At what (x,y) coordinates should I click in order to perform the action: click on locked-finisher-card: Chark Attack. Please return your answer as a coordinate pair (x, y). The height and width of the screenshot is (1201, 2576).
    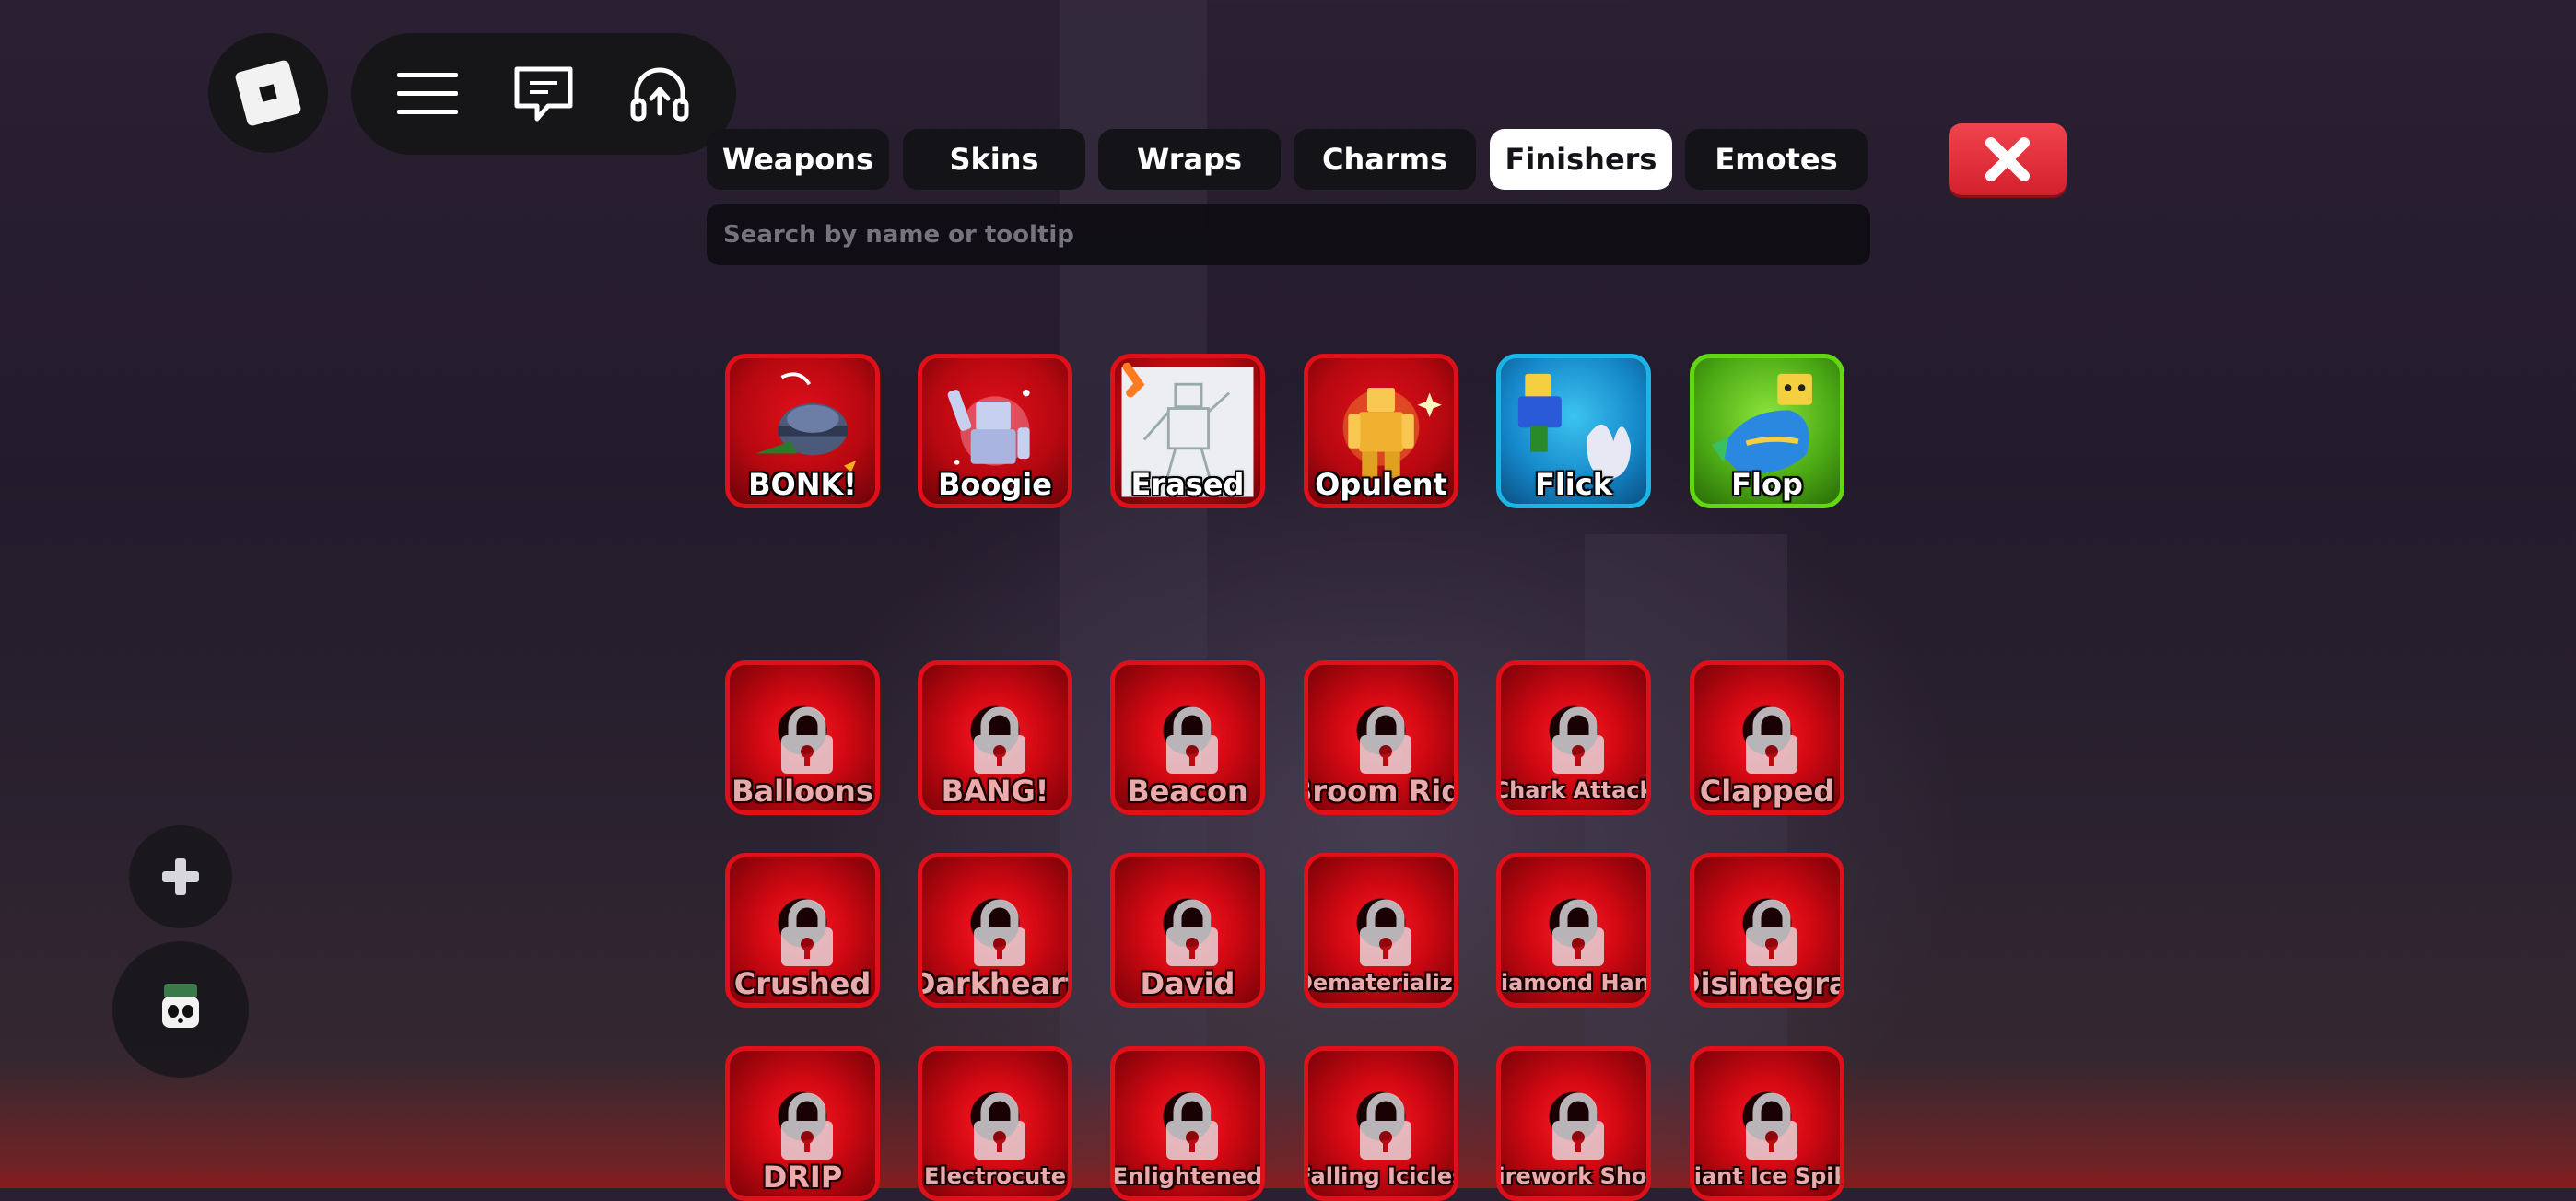
    Looking at the image, I should click on (1573, 737).